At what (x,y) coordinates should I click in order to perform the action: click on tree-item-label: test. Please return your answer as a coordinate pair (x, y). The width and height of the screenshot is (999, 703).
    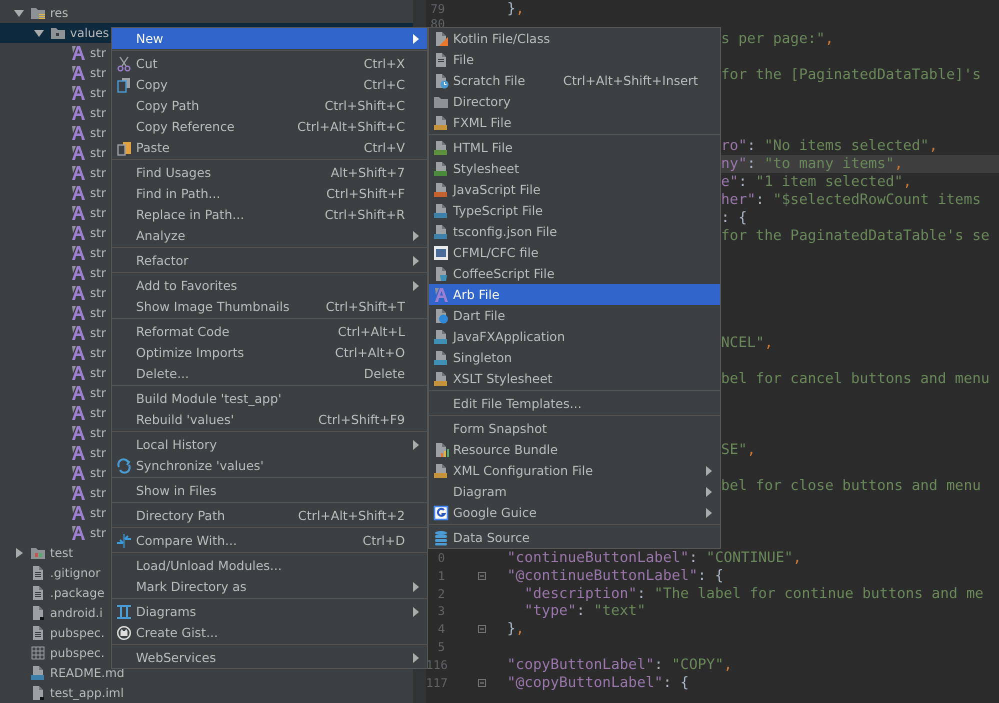
    Looking at the image, I should click on (62, 553).